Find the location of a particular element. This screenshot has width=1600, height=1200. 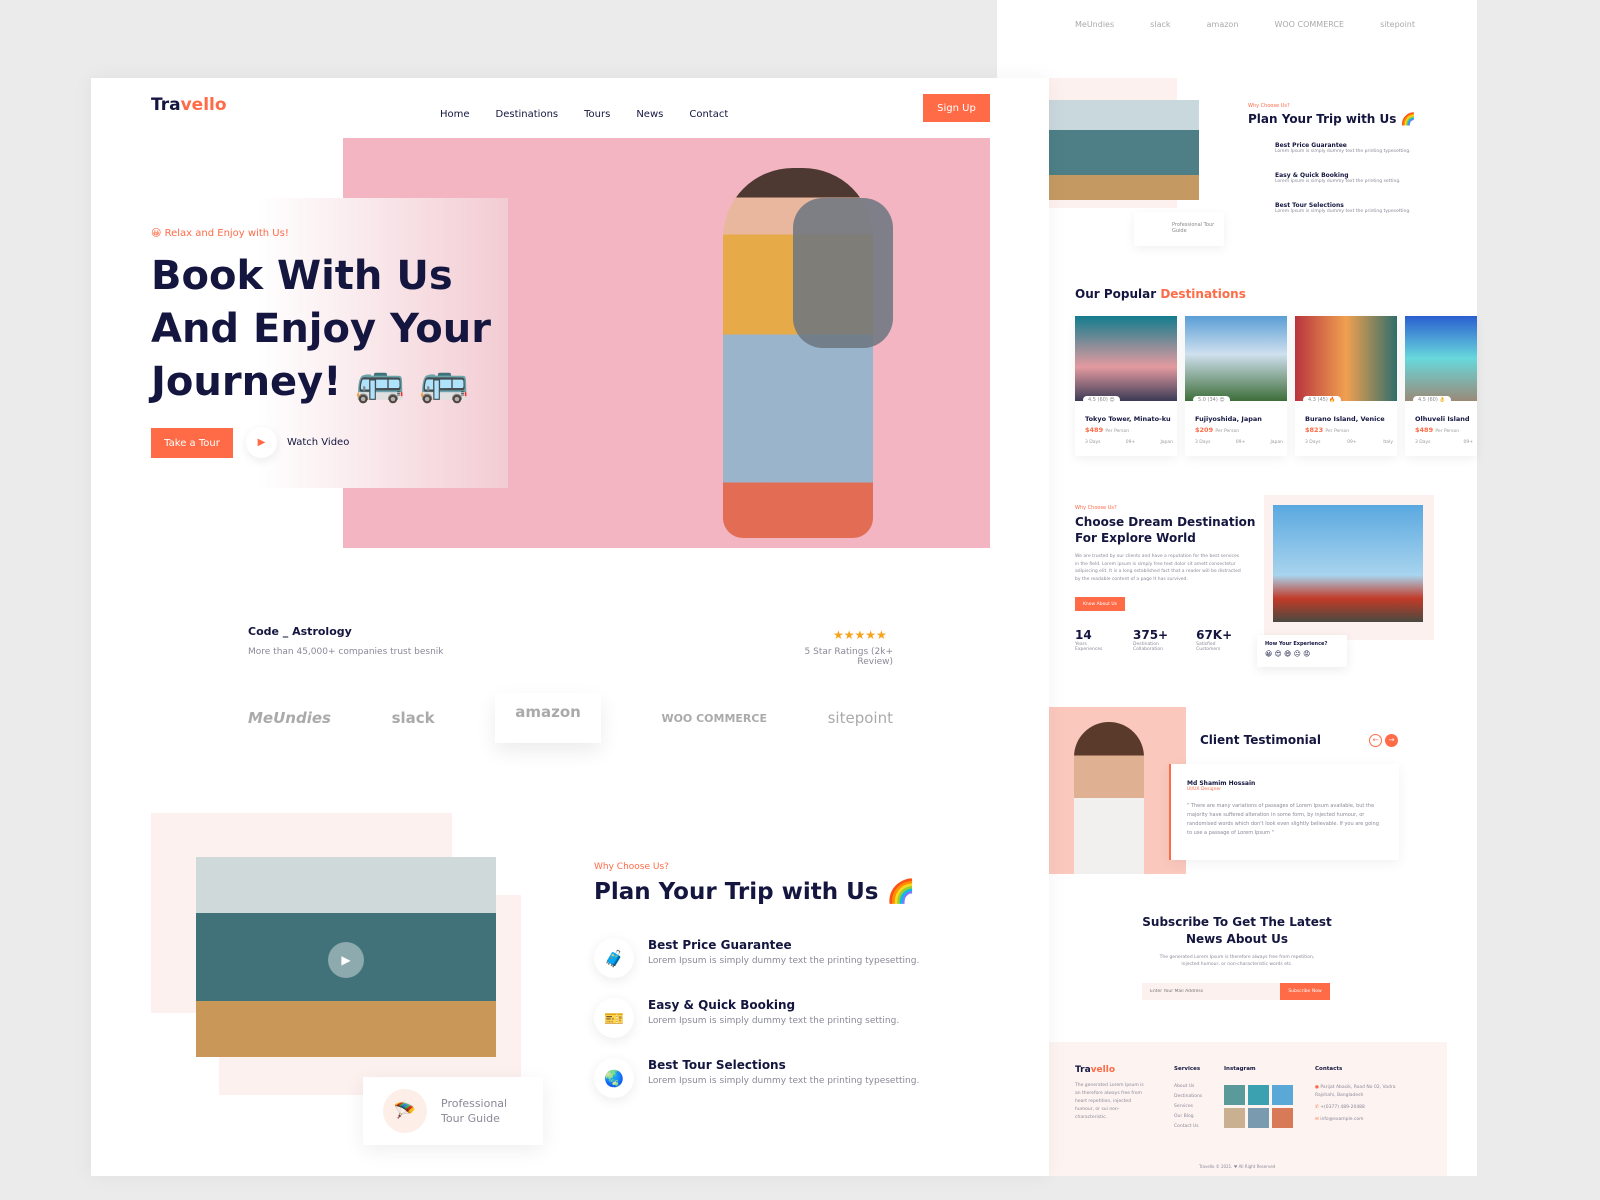

luggage-icon: 🧳 is located at coordinates (614, 958).